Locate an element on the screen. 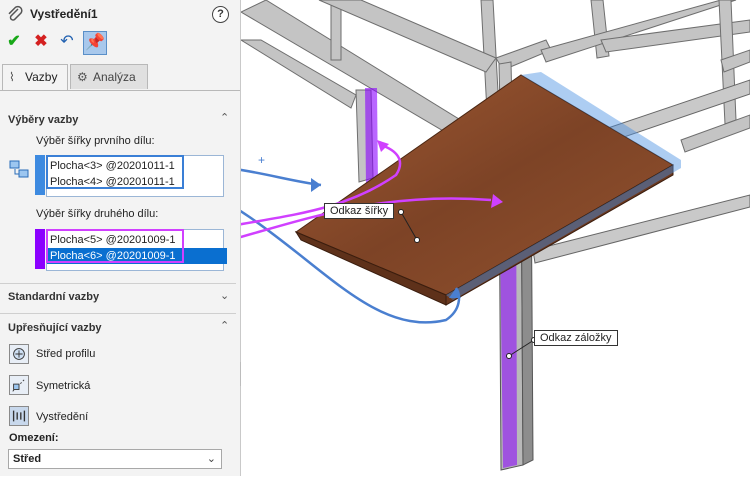  callout-tab-reference: Odkaz záložky is located at coordinates (576, 338).